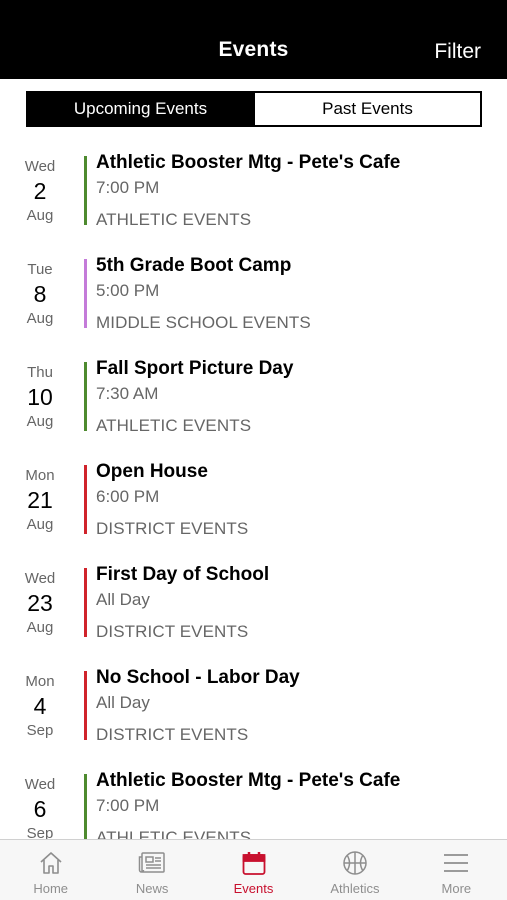 Image resolution: width=507 pixels, height=900 pixels. What do you see at coordinates (152, 471) in the screenshot?
I see `event-title: Open House` at bounding box center [152, 471].